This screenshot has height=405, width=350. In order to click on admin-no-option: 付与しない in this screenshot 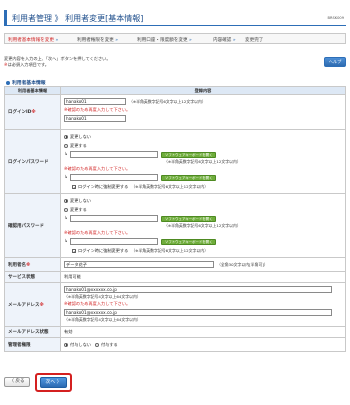, I will do `click(77, 345)`.